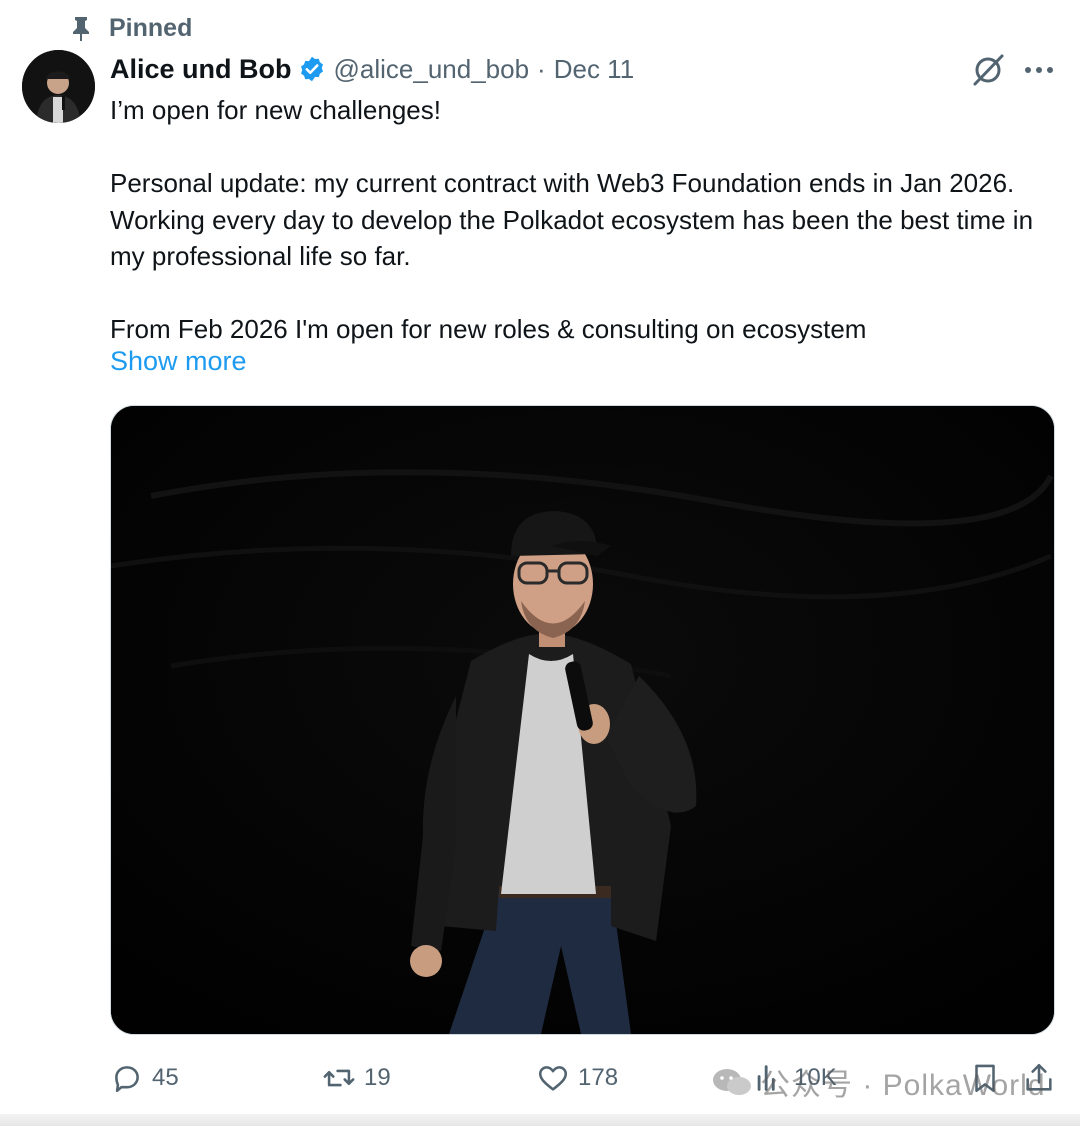  What do you see at coordinates (432, 69) in the screenshot?
I see `author-handle: @alice_und_bob` at bounding box center [432, 69].